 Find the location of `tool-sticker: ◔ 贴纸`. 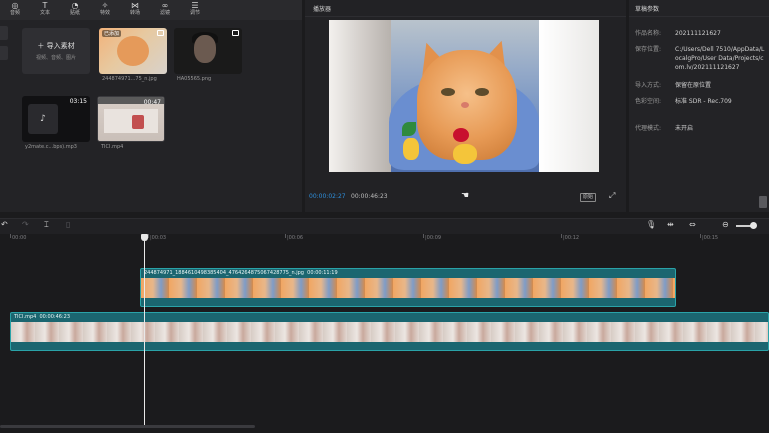

tool-sticker: ◔ 贴纸 is located at coordinates (75, 10).